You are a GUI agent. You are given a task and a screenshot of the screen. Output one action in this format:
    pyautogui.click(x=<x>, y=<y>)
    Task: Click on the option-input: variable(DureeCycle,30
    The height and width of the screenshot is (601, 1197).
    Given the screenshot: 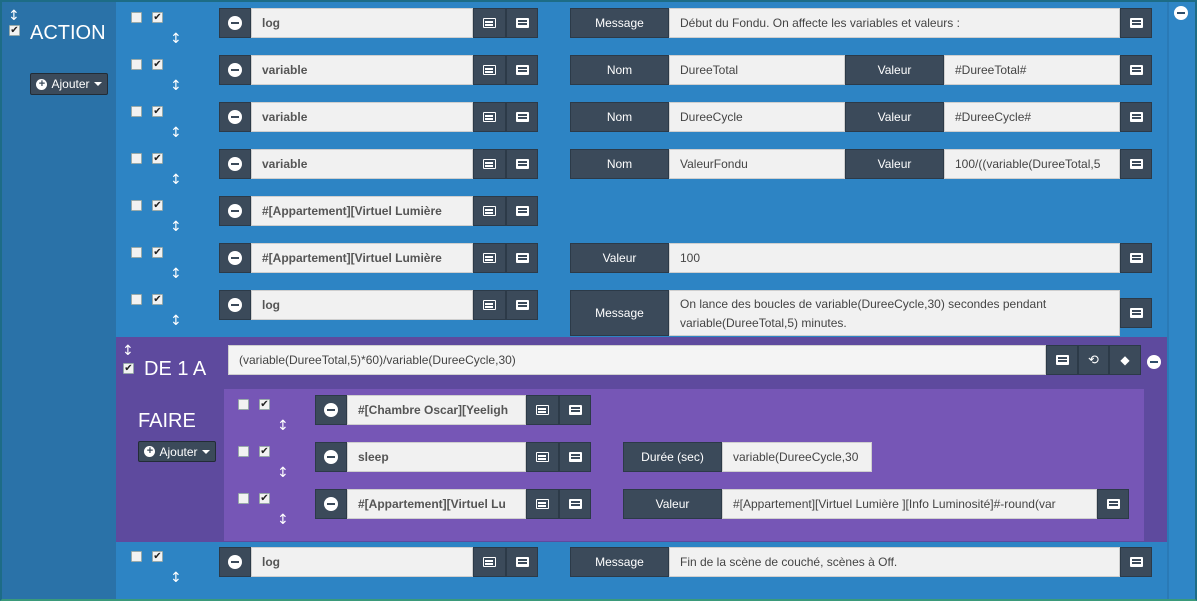 What is the action you would take?
    pyautogui.click(x=797, y=457)
    